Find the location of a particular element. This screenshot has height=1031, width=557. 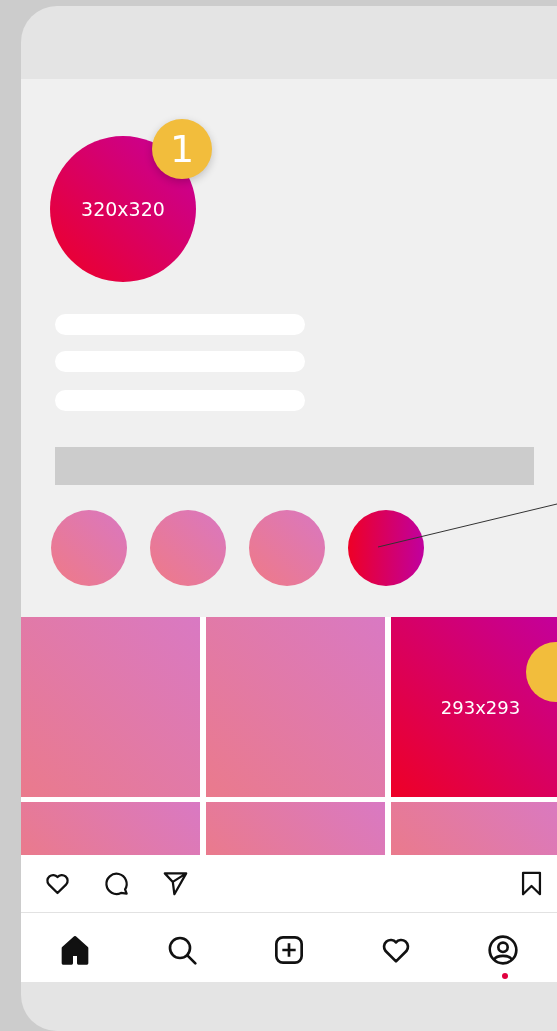

post-tile: 293x293 is located at coordinates (474, 707).